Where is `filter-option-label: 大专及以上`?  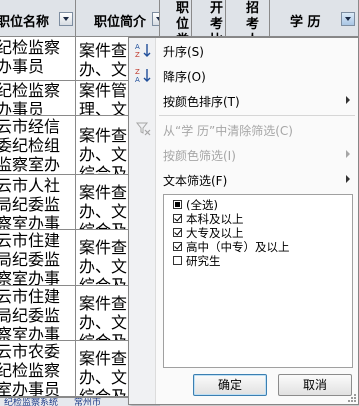
filter-option-label: 大专及以上 is located at coordinates (215, 233).